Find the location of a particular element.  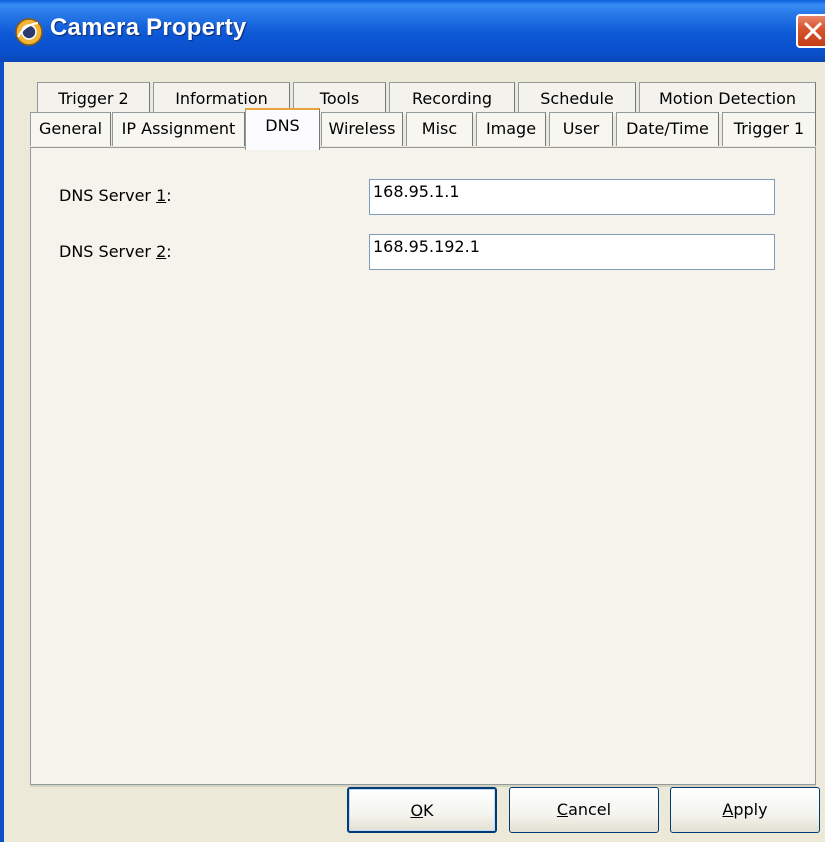

tab-ip-assignment: IP Assignment is located at coordinates (178, 129).